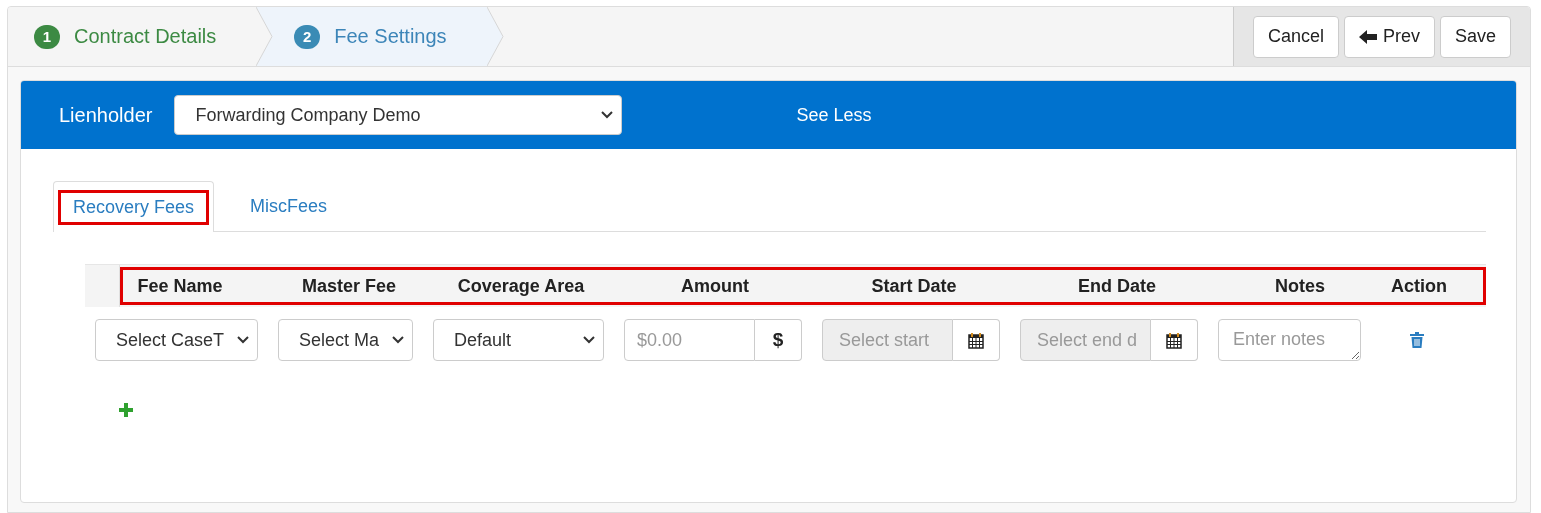 This screenshot has width=1541, height=513. What do you see at coordinates (1117, 286) in the screenshot?
I see `column-header: End Date` at bounding box center [1117, 286].